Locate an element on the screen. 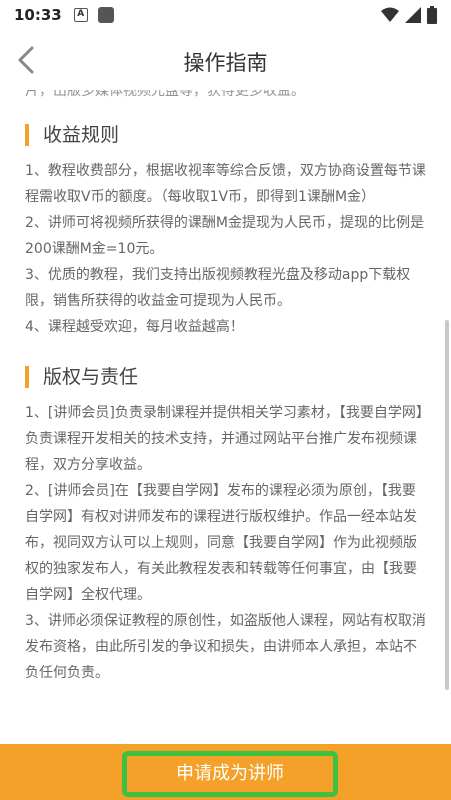  battery-icon is located at coordinates (432, 15).